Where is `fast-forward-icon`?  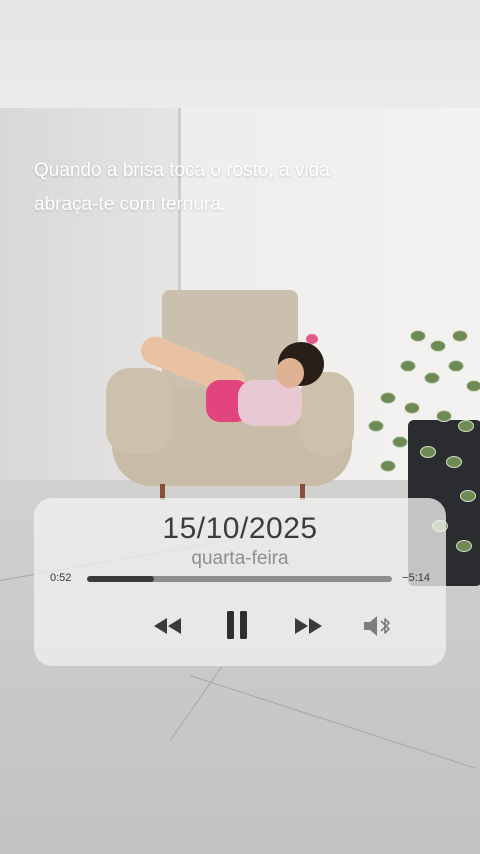 fast-forward-icon is located at coordinates (308, 626).